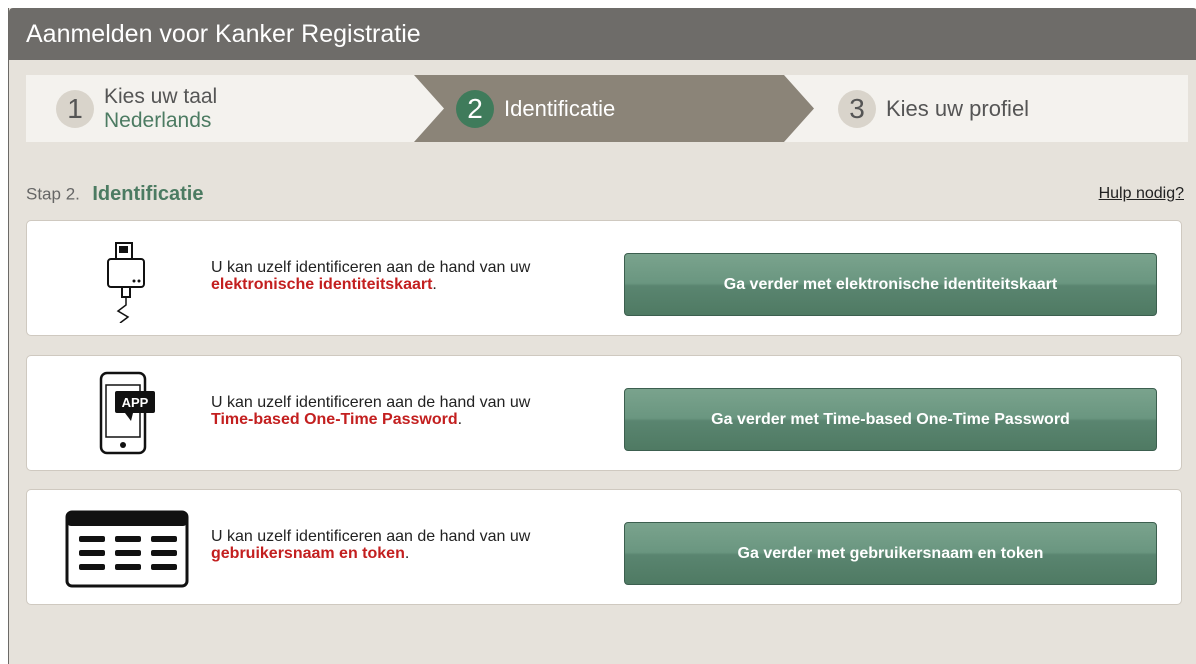 This screenshot has width=1196, height=664. I want to click on step-label: Kies uw taal Nederlands, so click(160, 109).